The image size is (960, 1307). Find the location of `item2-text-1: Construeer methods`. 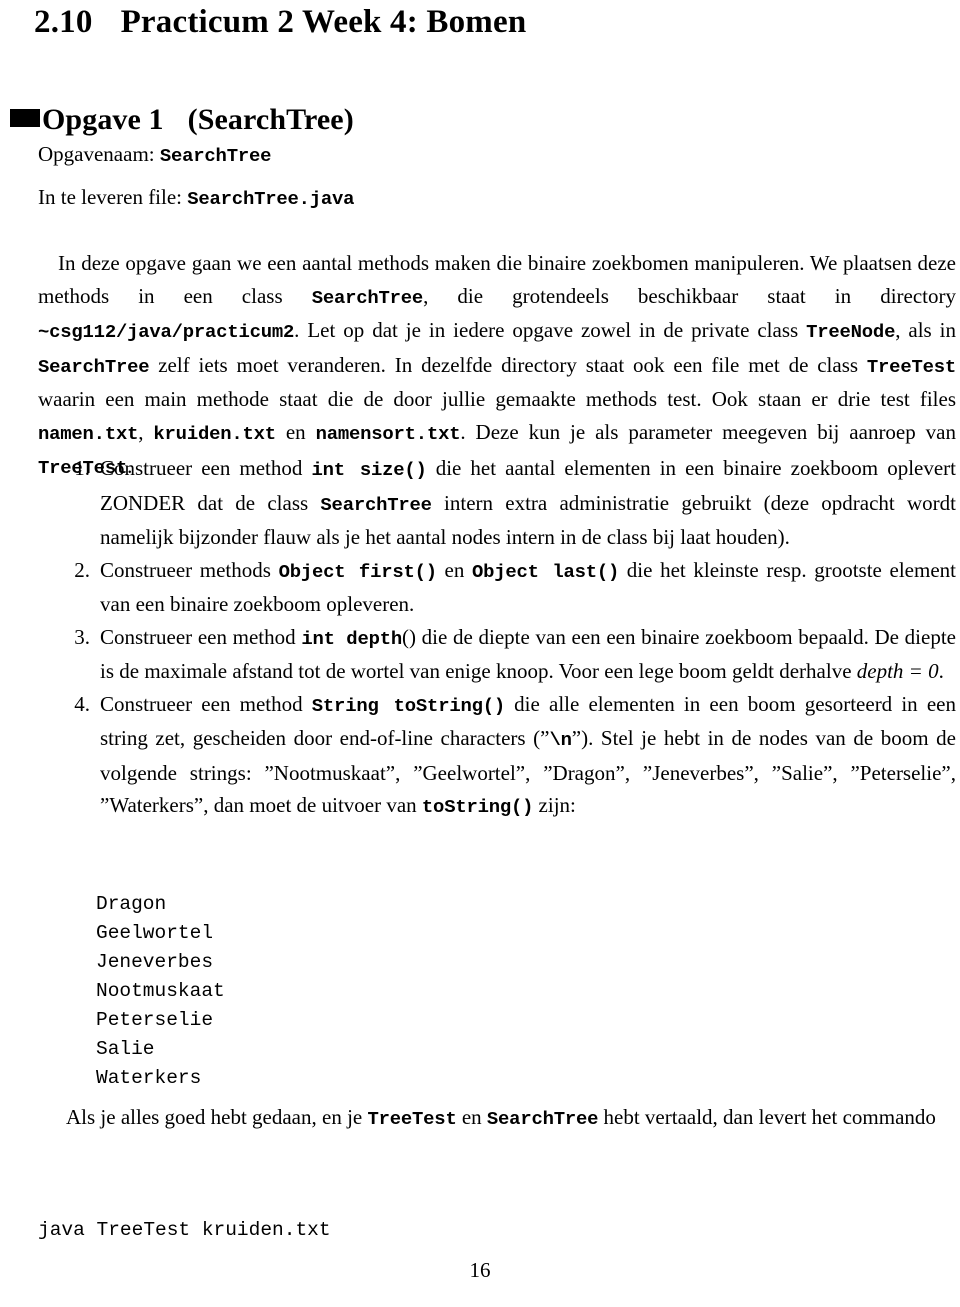

item2-text-1: Construeer methods is located at coordinates (189, 569).